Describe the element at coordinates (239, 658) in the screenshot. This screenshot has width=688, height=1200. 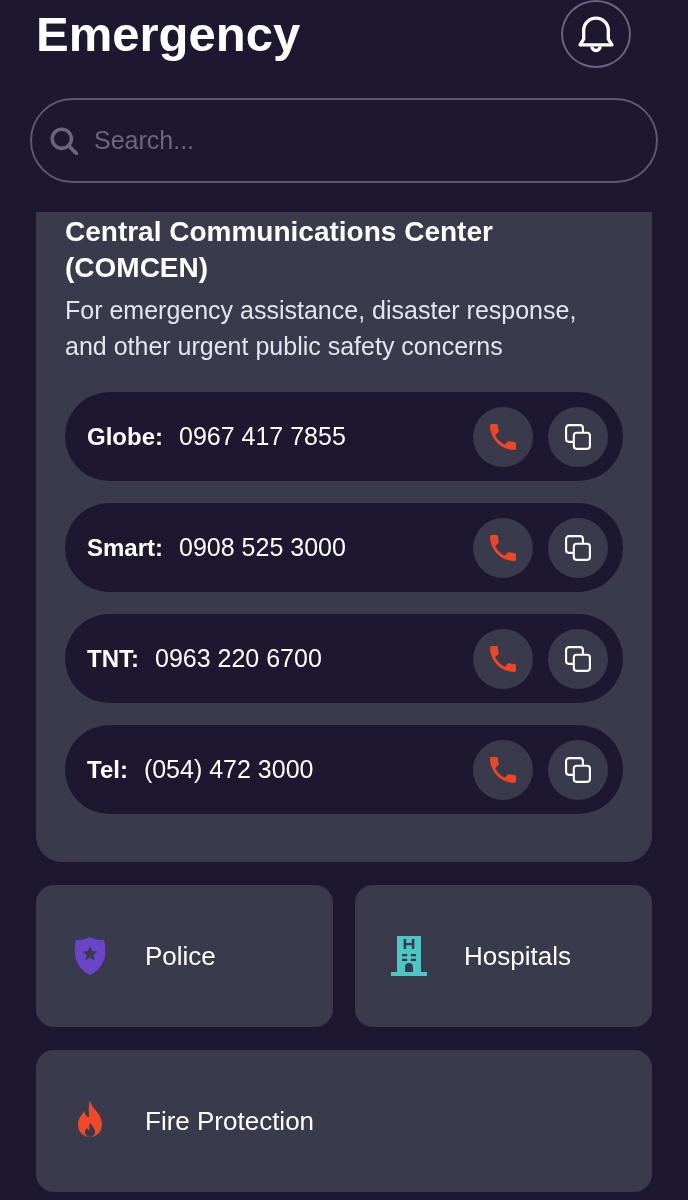
I see `phone-number: 0963 220 6700` at that location.